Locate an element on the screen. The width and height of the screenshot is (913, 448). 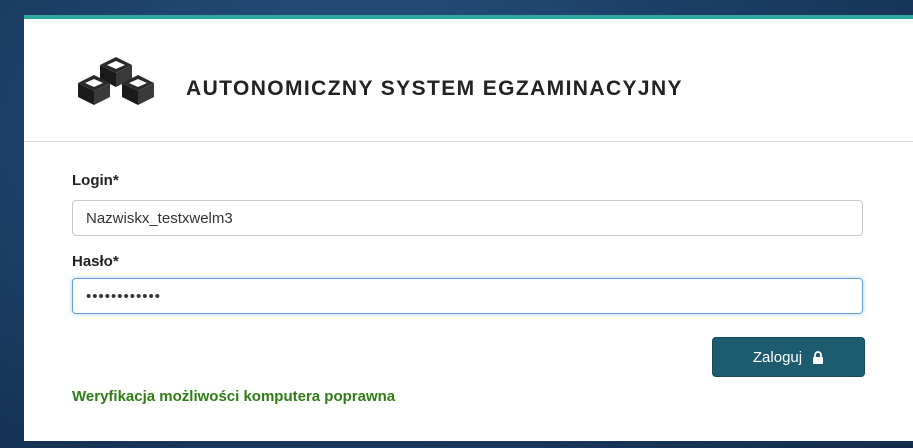
password-label: Hasło* is located at coordinates (95, 261).